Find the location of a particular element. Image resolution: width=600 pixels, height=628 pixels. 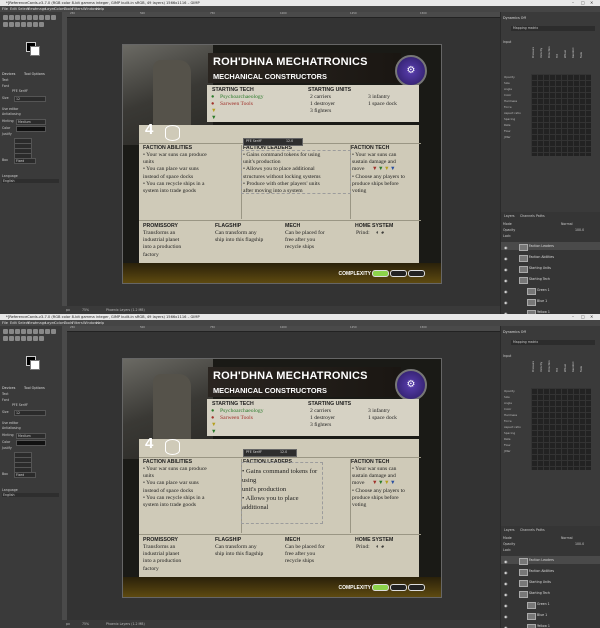

layer-row: ◉ Faction Abilities is located at coordinates (550, 572).